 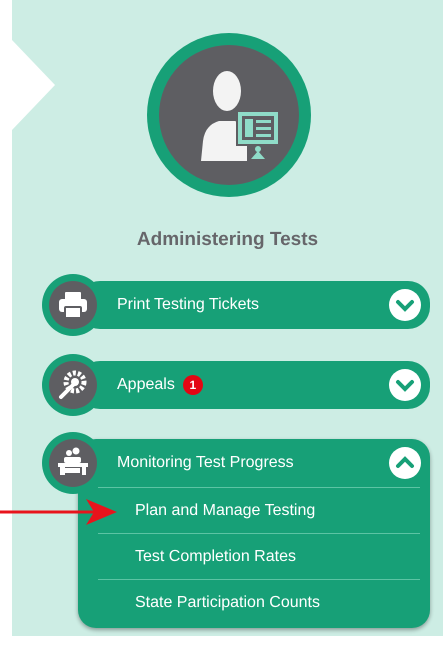 I want to click on section-title: Administering Tests, so click(x=227, y=240).